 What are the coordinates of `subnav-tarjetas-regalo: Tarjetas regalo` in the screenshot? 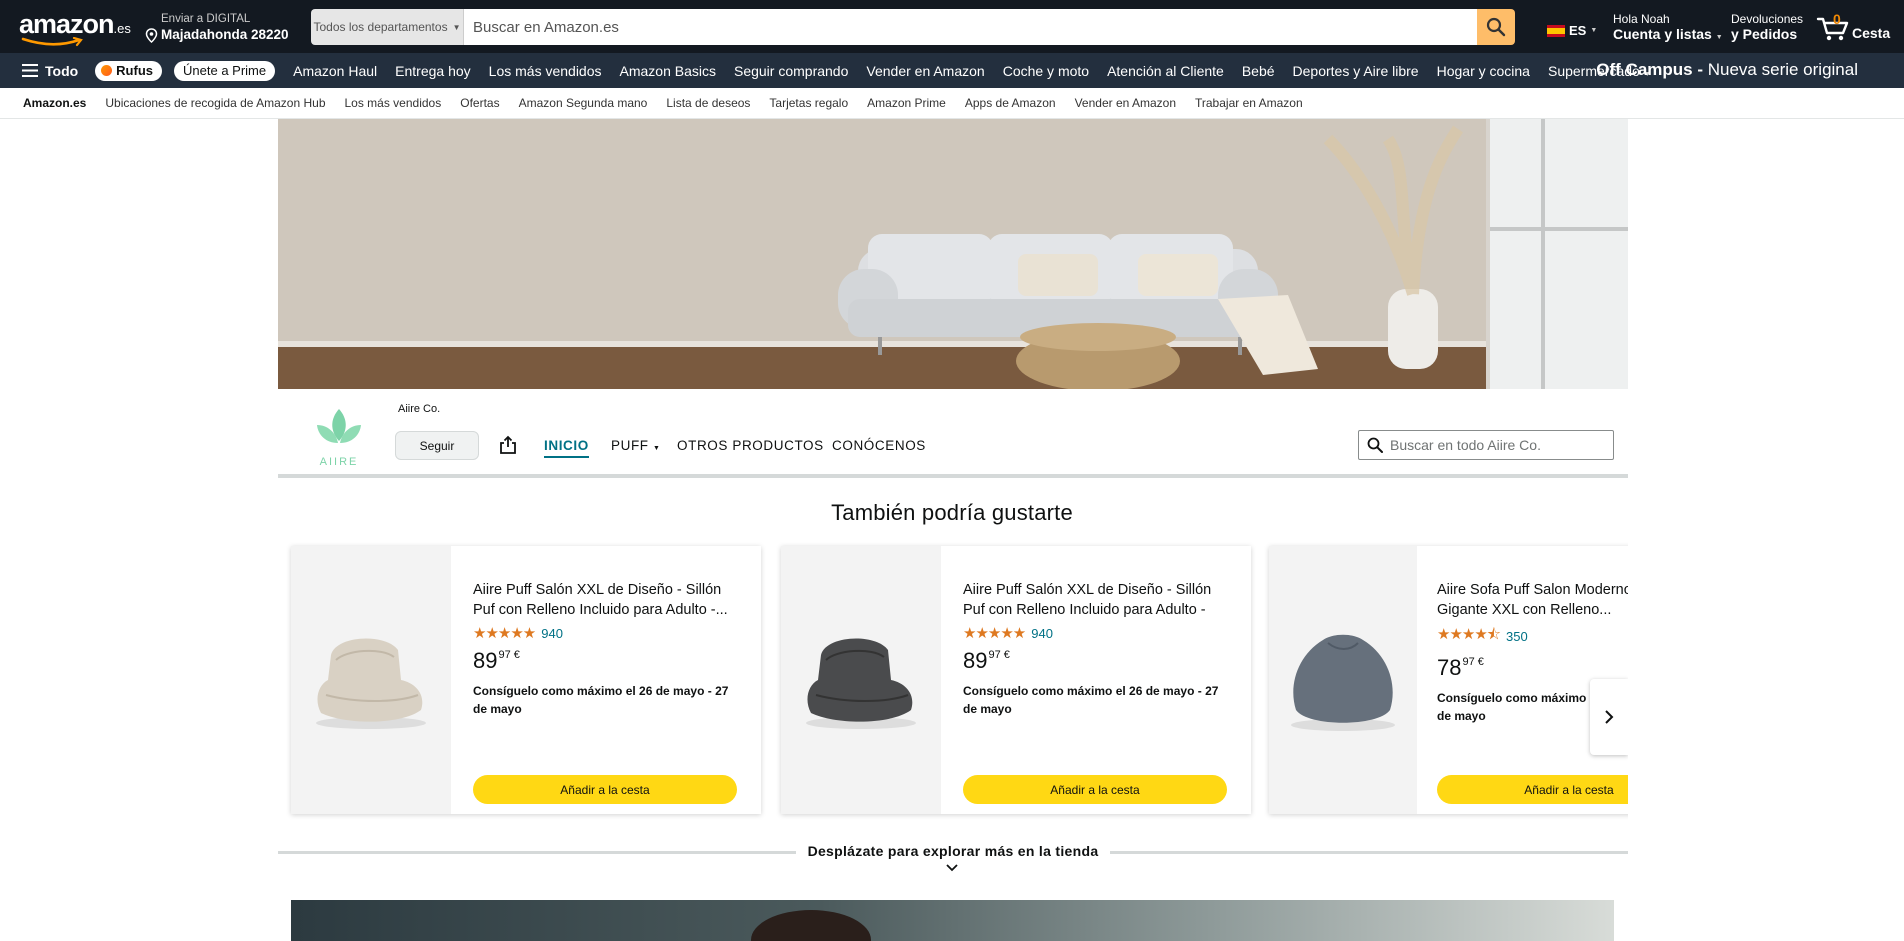 It's located at (808, 103).